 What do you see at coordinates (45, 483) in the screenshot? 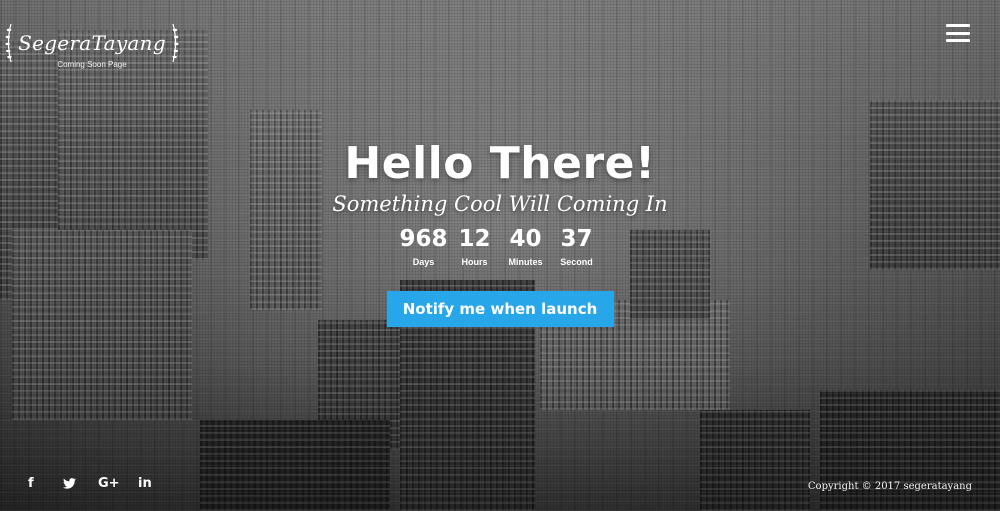
I see `facebook-link: f` at bounding box center [45, 483].